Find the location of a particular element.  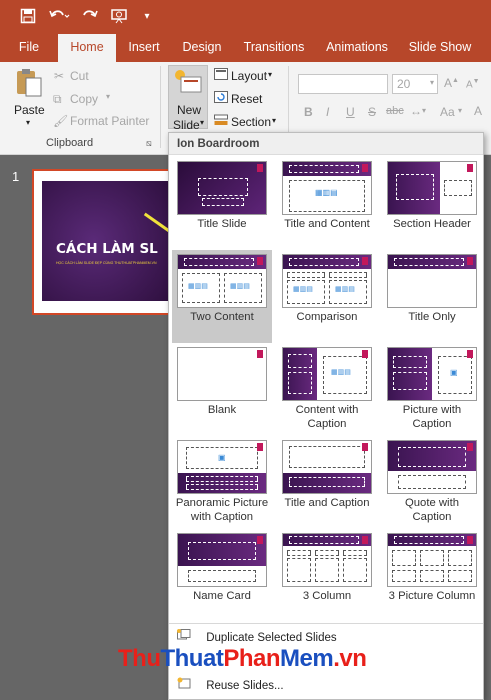

tab-home: Home is located at coordinates (87, 48).